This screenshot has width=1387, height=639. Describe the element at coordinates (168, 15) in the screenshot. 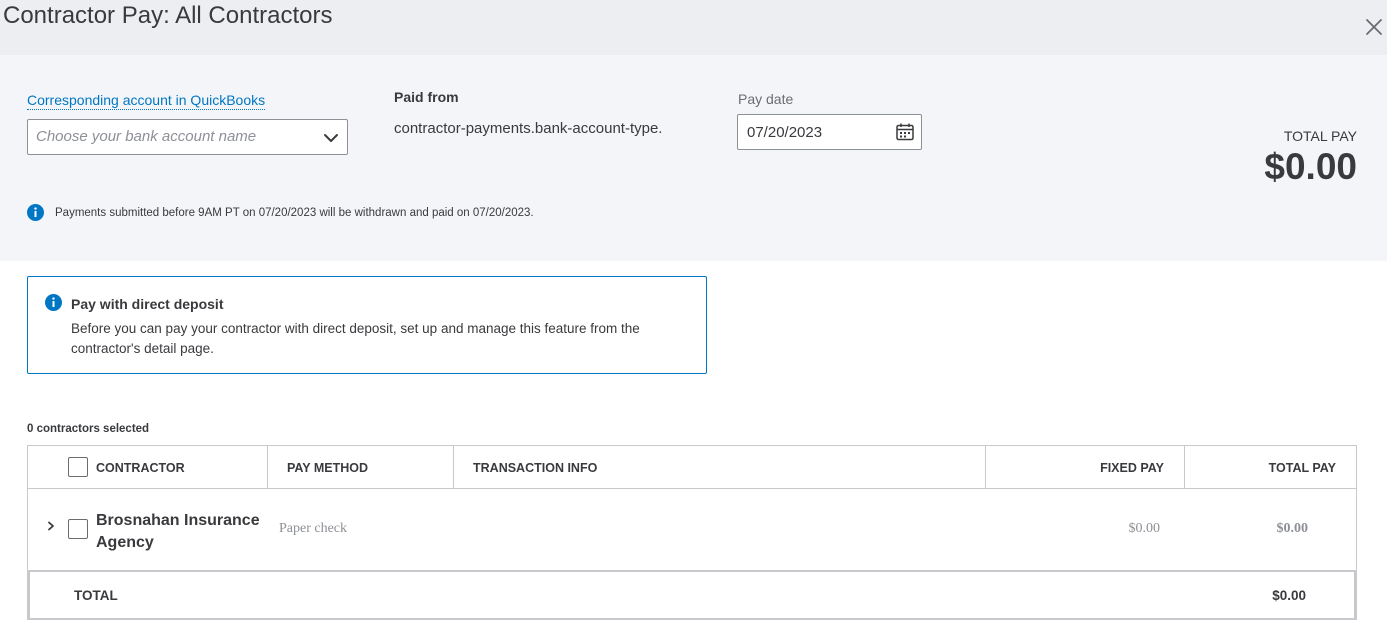

I see `dialog-title: Contractor Pay: All Contractors` at that location.